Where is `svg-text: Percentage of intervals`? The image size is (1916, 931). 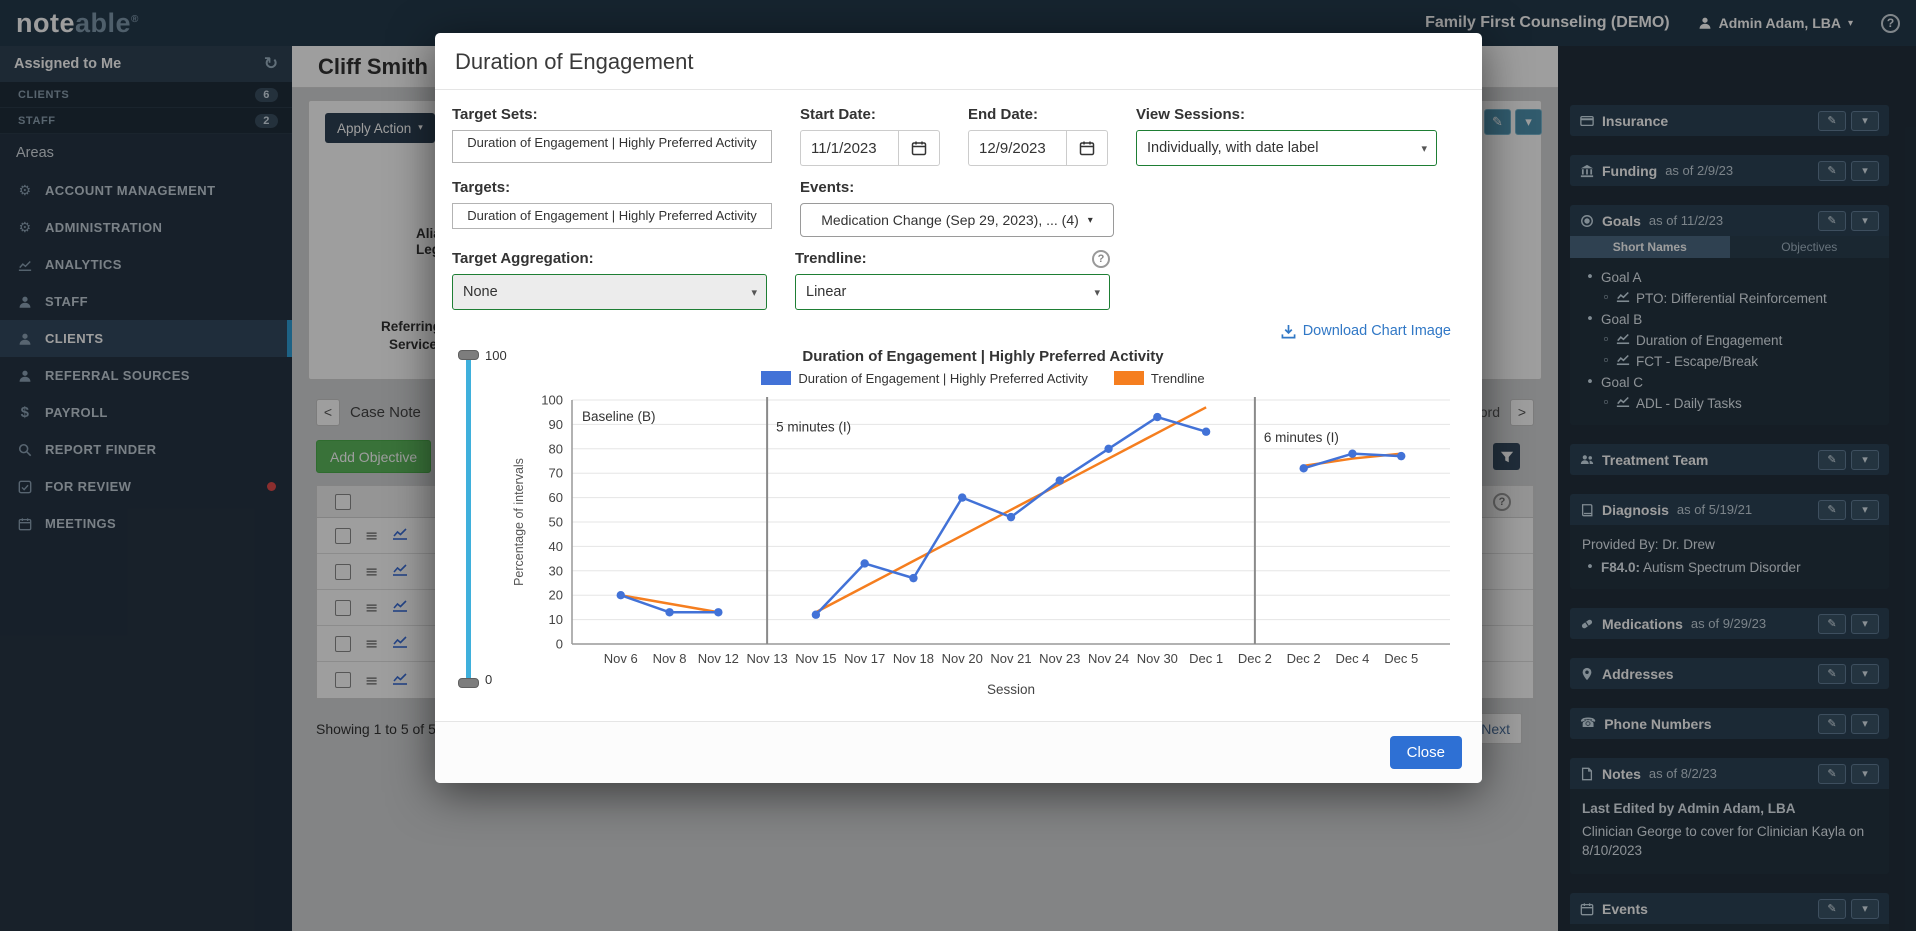 svg-text: Percentage of intervals is located at coordinates (519, 522).